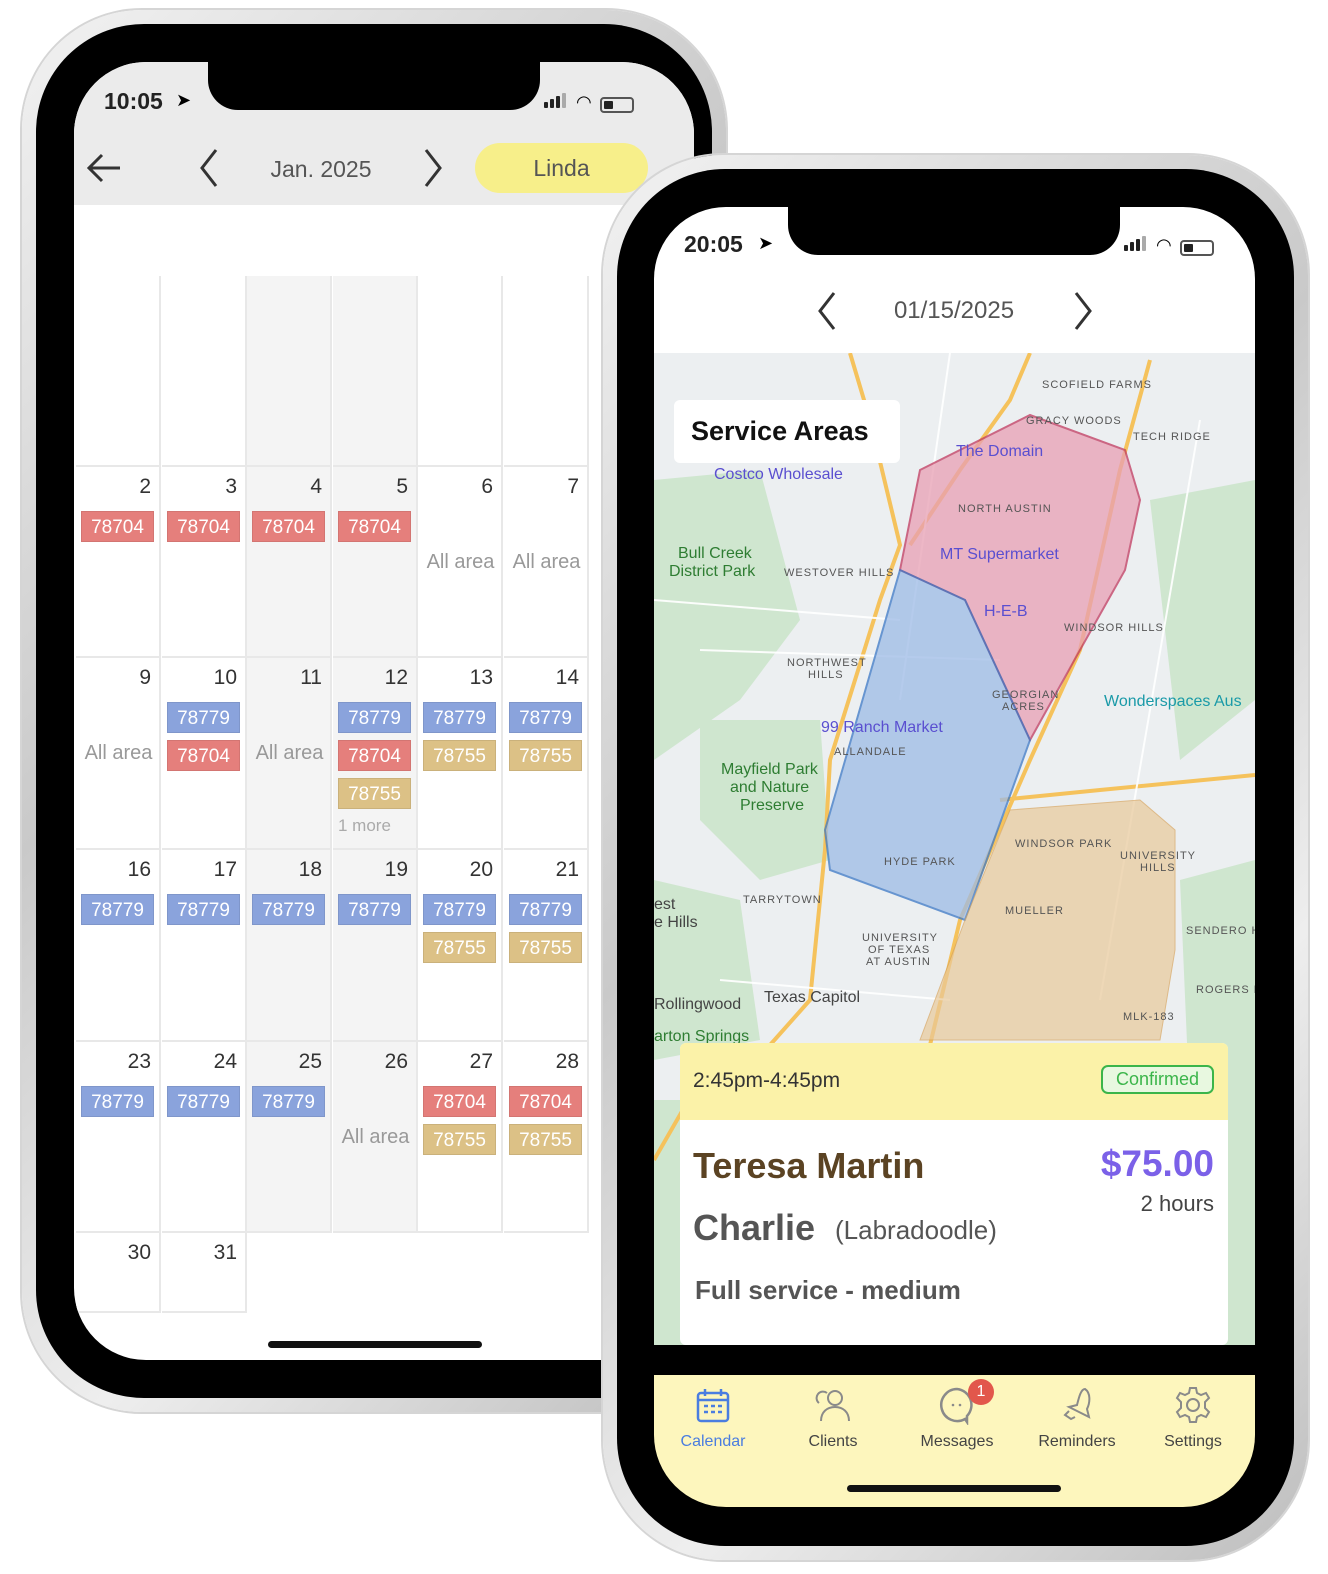 The width and height of the screenshot is (1328, 1574). What do you see at coordinates (204, 1137) in the screenshot?
I see `calendar-day-cell: 24 78779` at bounding box center [204, 1137].